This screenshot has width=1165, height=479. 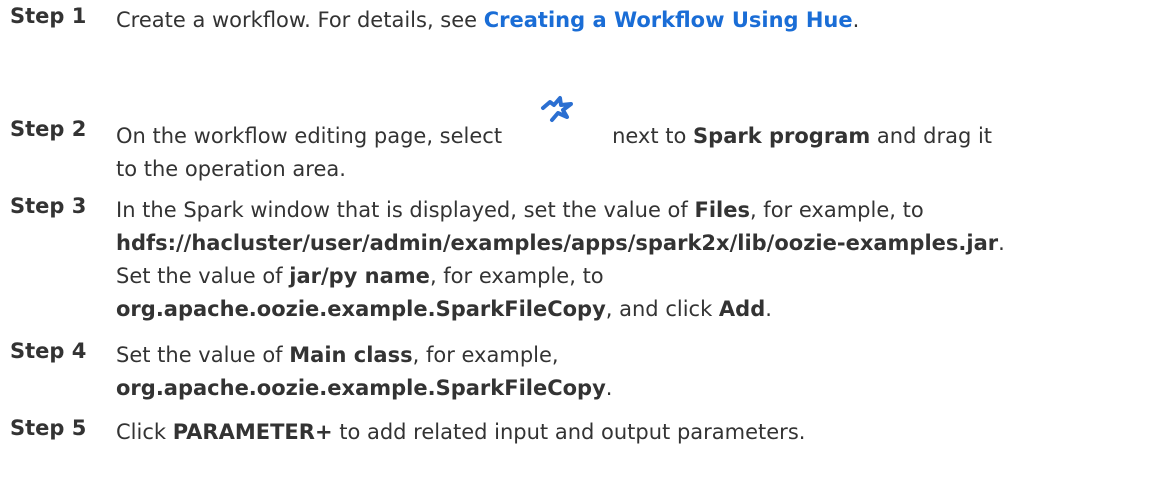 What do you see at coordinates (361, 388) in the screenshot?
I see `main-class-value: org.apache.oozie.example.SparkFileCopy` at bounding box center [361, 388].